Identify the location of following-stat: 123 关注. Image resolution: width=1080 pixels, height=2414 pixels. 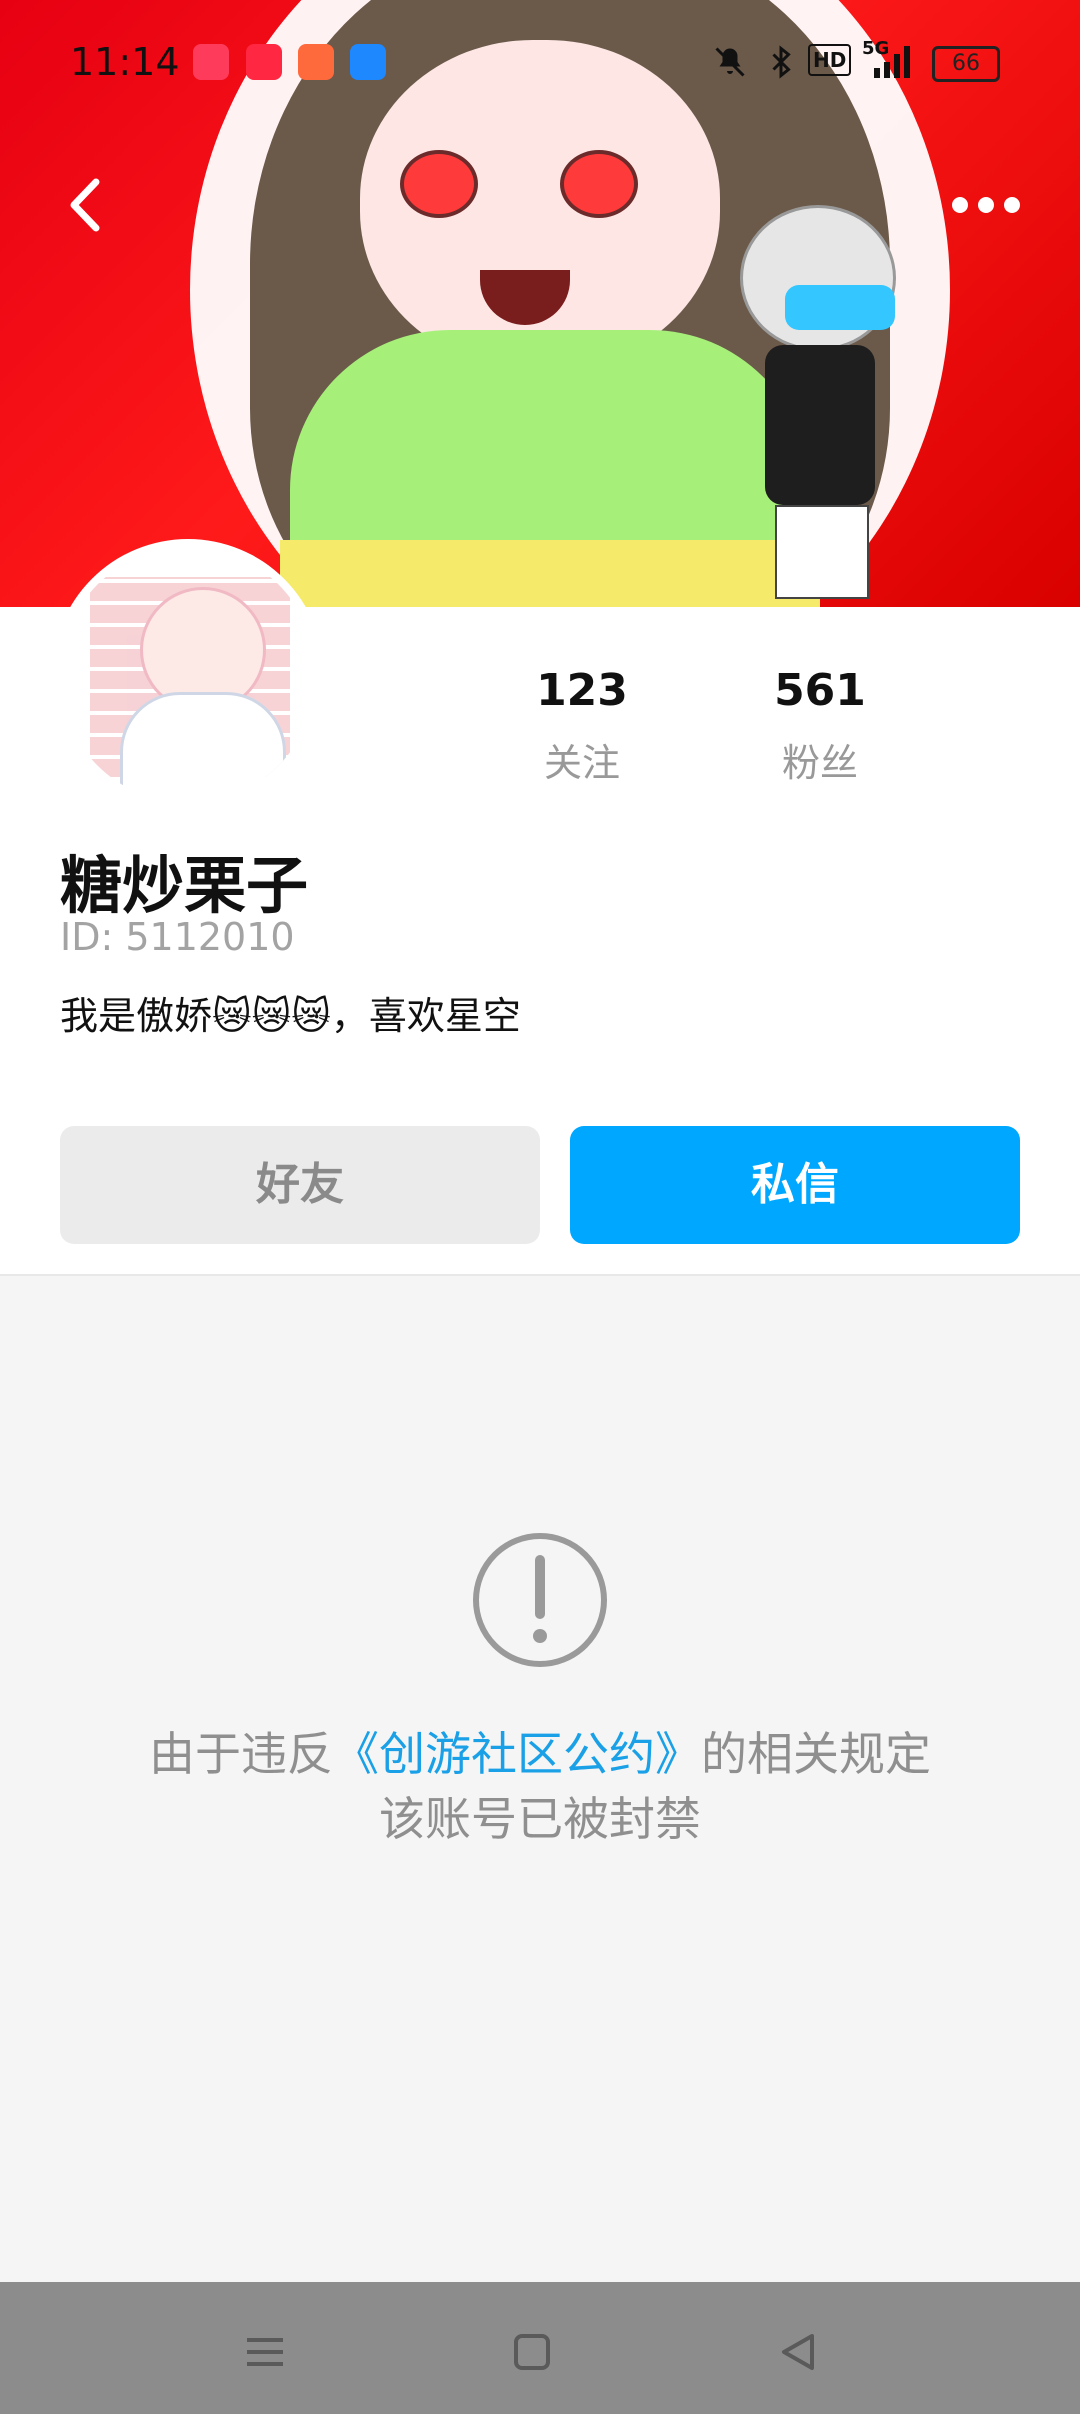
(582, 726).